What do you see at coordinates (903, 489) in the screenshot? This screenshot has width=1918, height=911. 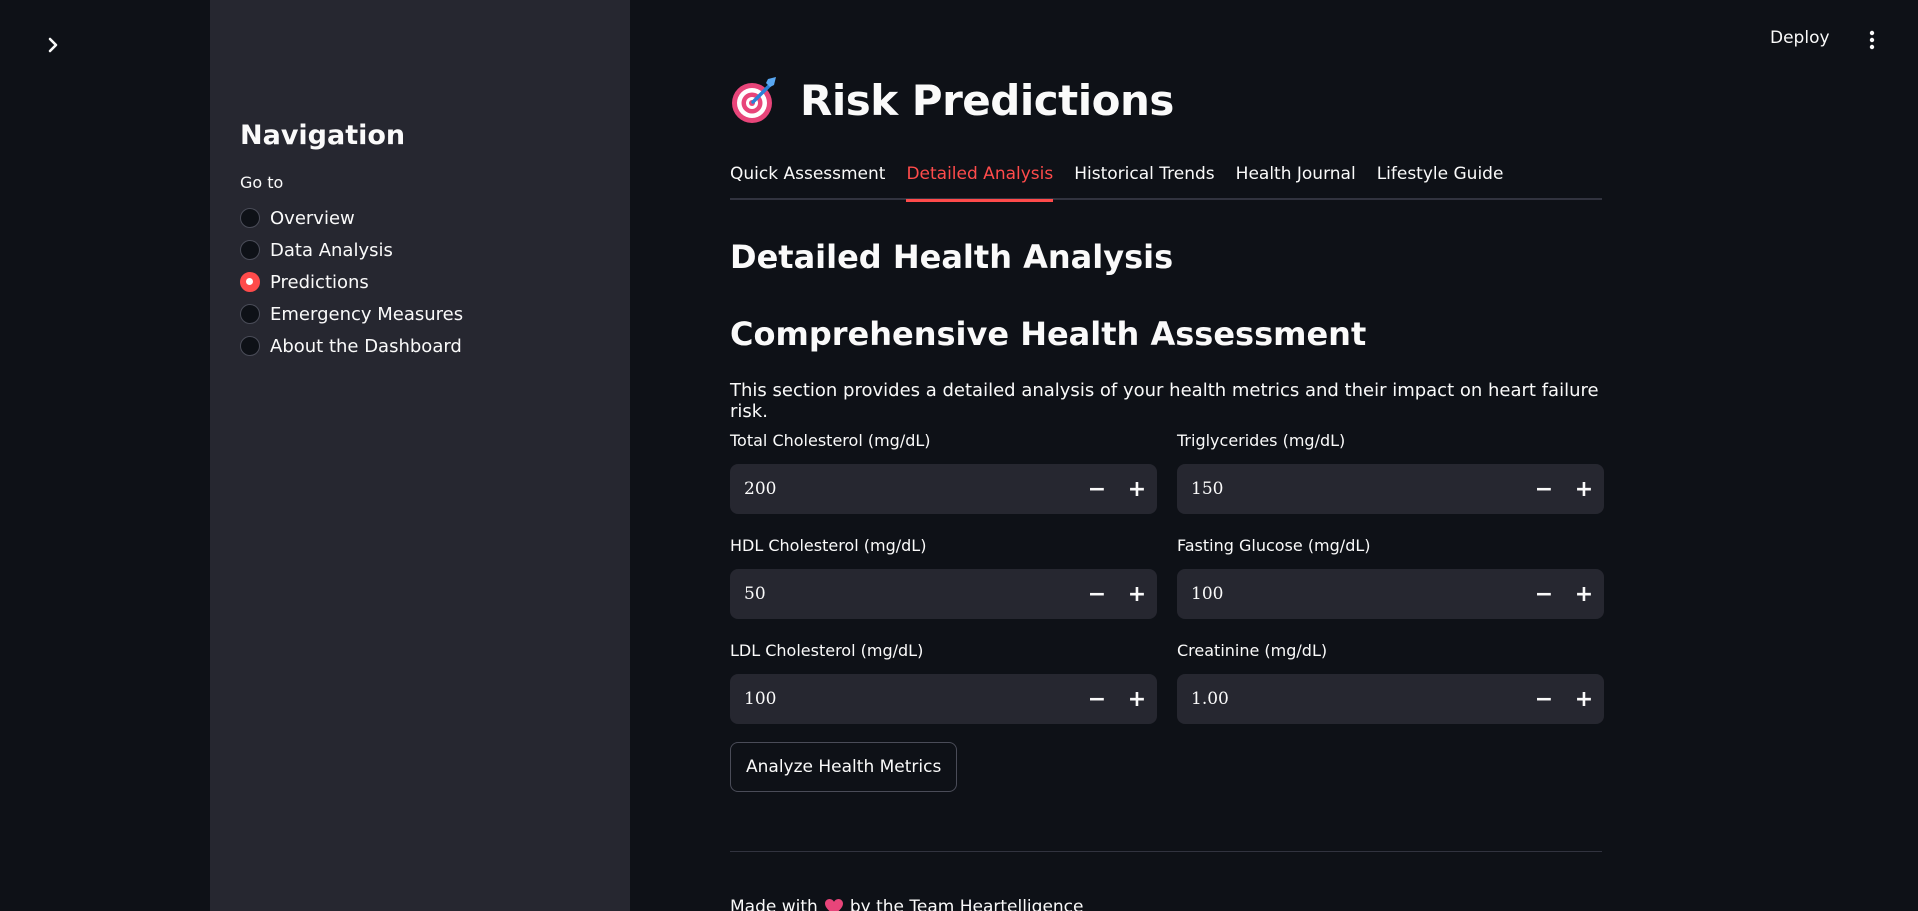 I see `input-value: 200` at bounding box center [903, 489].